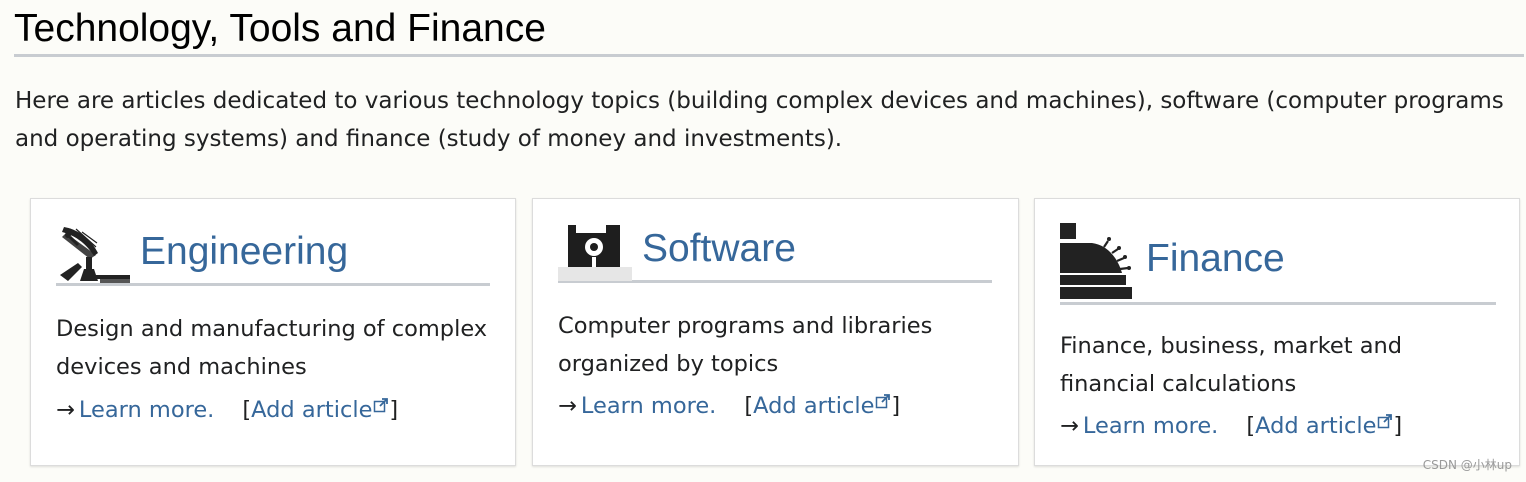 The image size is (1526, 482). Describe the element at coordinates (244, 252) in the screenshot. I see `card-title-link: Engineering` at that location.